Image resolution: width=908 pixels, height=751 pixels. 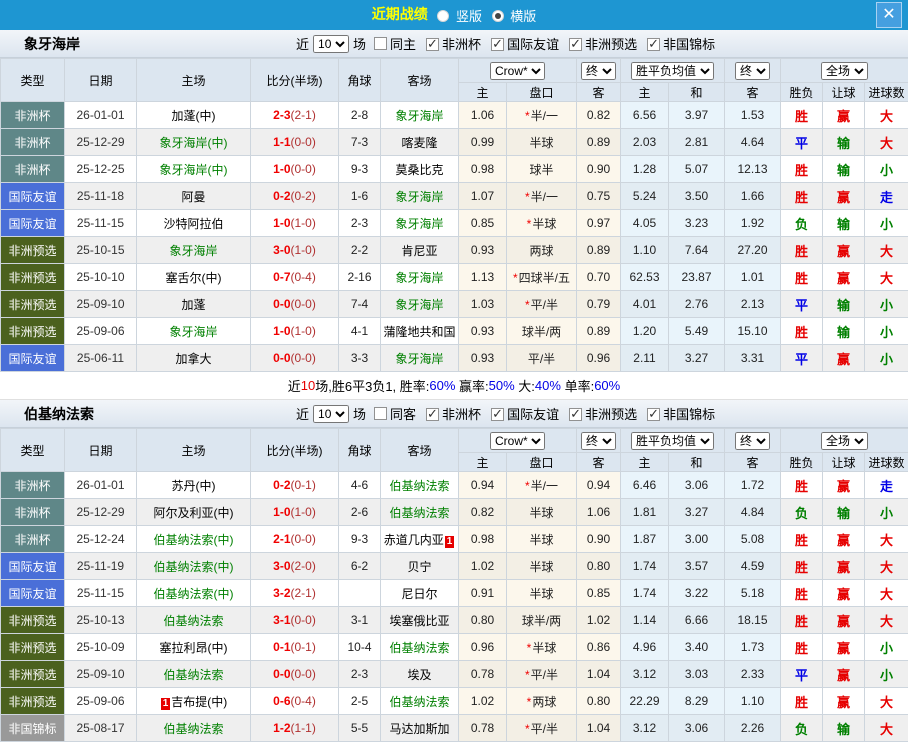 What do you see at coordinates (193, 593) in the screenshot?
I see `home-team: 伯基纳法索(中)` at bounding box center [193, 593].